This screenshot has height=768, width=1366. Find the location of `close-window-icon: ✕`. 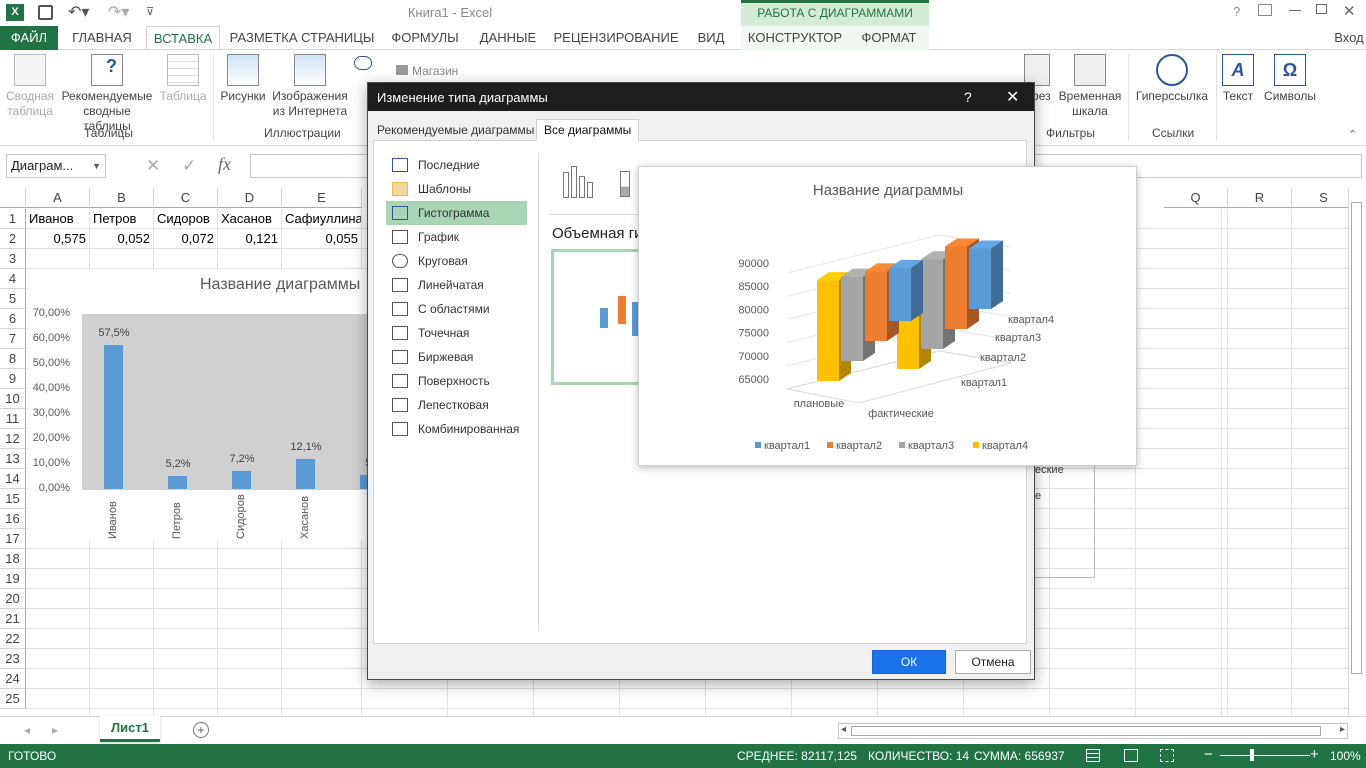

close-window-icon: ✕ is located at coordinates (1349, 11).